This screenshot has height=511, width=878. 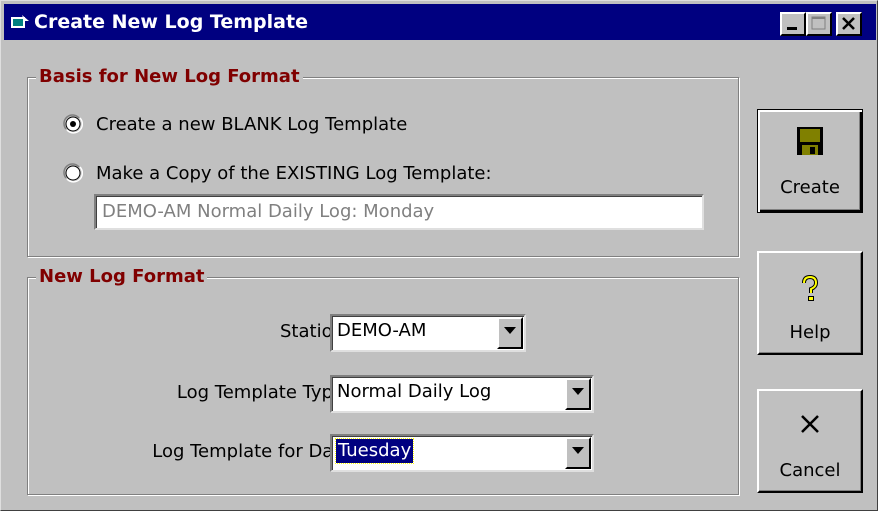 What do you see at coordinates (20, 21) in the screenshot?
I see `app-icon` at bounding box center [20, 21].